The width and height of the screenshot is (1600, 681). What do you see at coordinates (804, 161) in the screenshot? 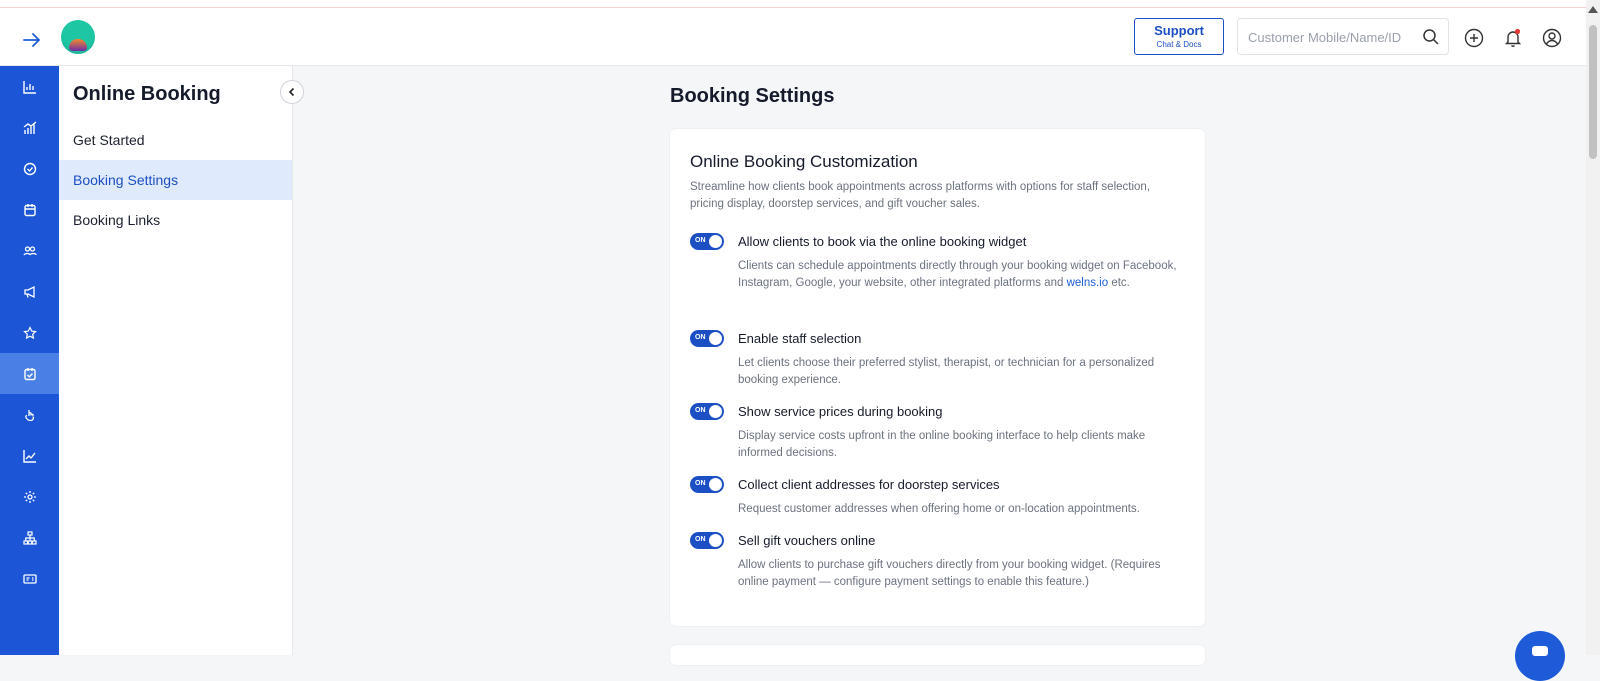
I see `card-title: Online Booking Customization` at bounding box center [804, 161].